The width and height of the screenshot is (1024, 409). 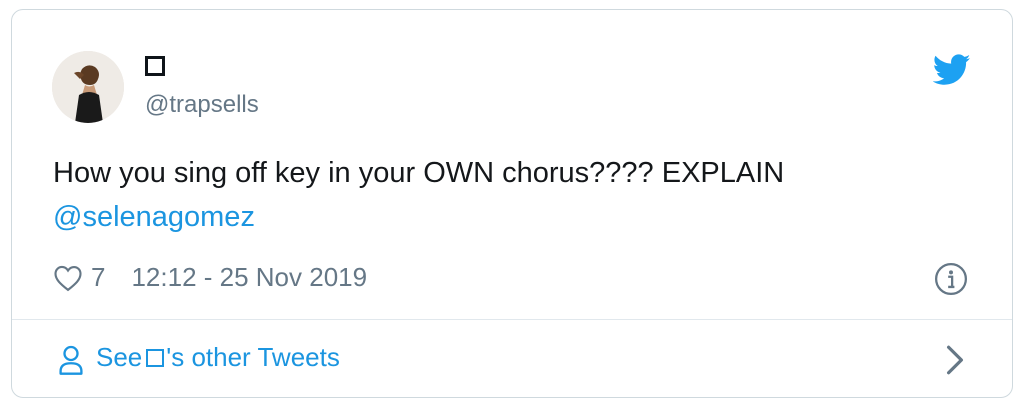 What do you see at coordinates (202, 105) in the screenshot?
I see `user-handle: @trapsells` at bounding box center [202, 105].